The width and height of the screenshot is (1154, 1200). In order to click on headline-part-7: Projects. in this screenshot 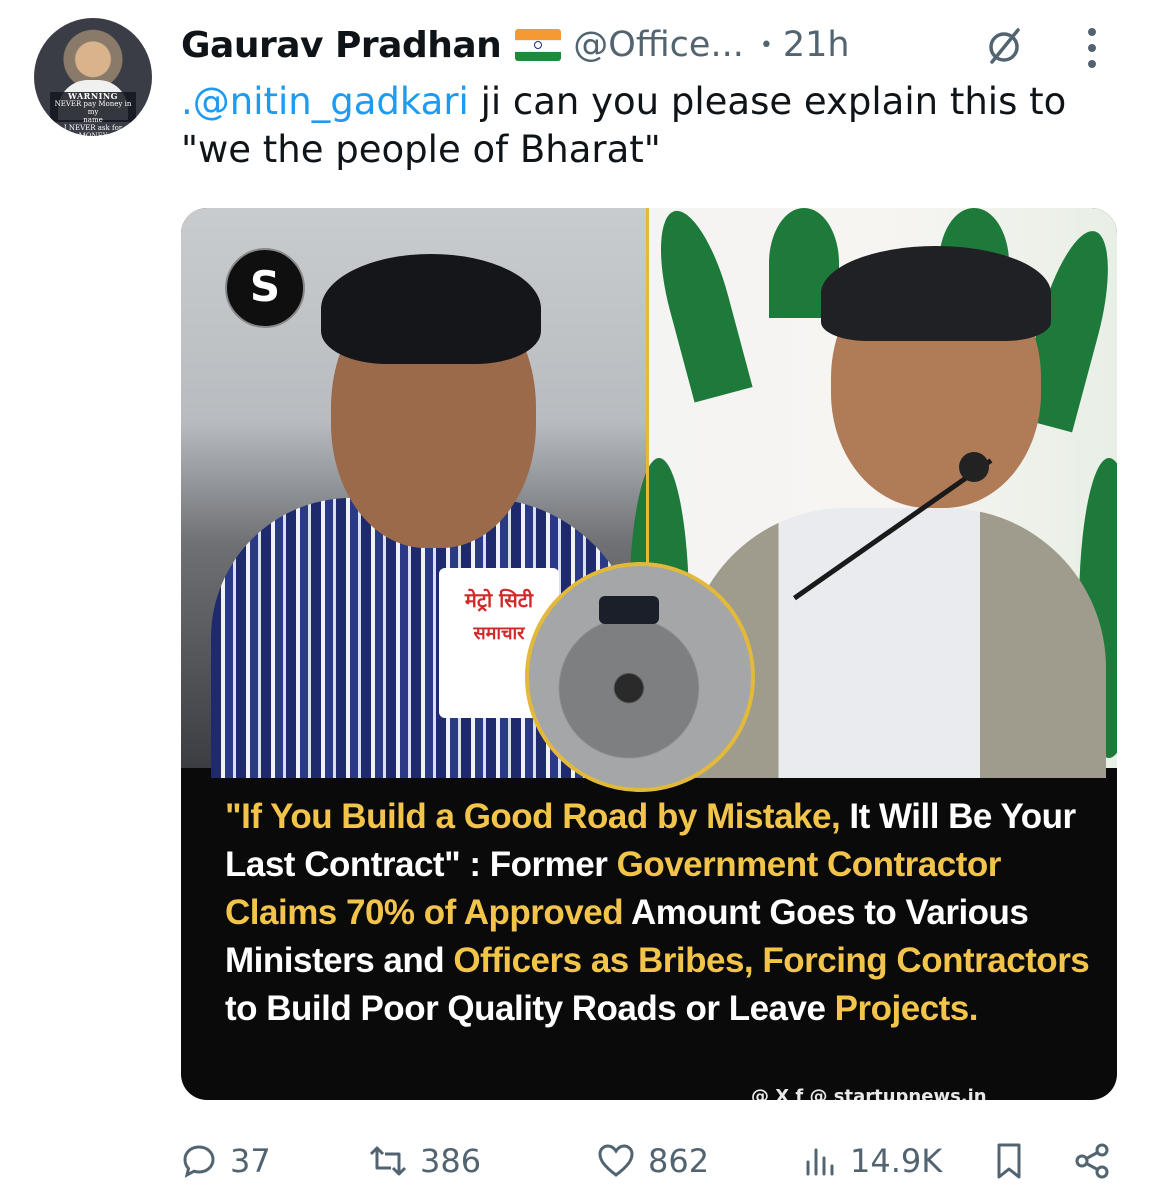, I will do `click(906, 1008)`.